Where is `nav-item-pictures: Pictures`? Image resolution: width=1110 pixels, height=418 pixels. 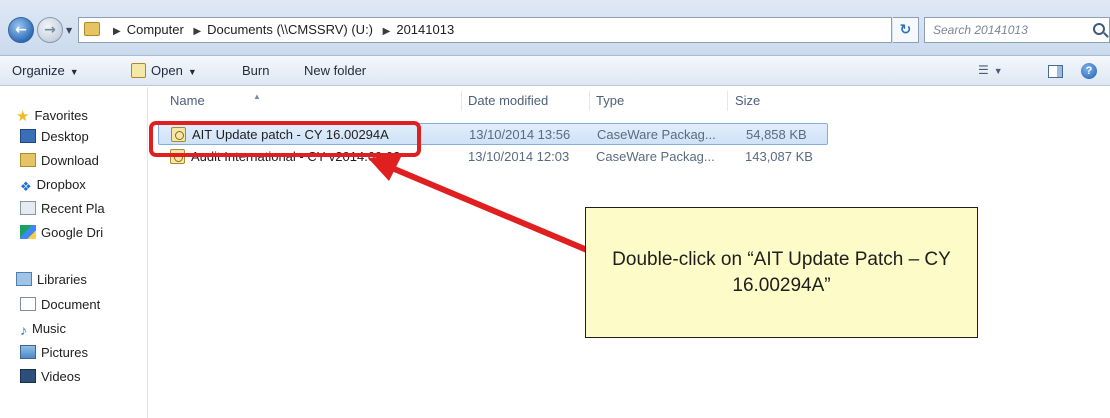 nav-item-pictures: Pictures is located at coordinates (85, 352).